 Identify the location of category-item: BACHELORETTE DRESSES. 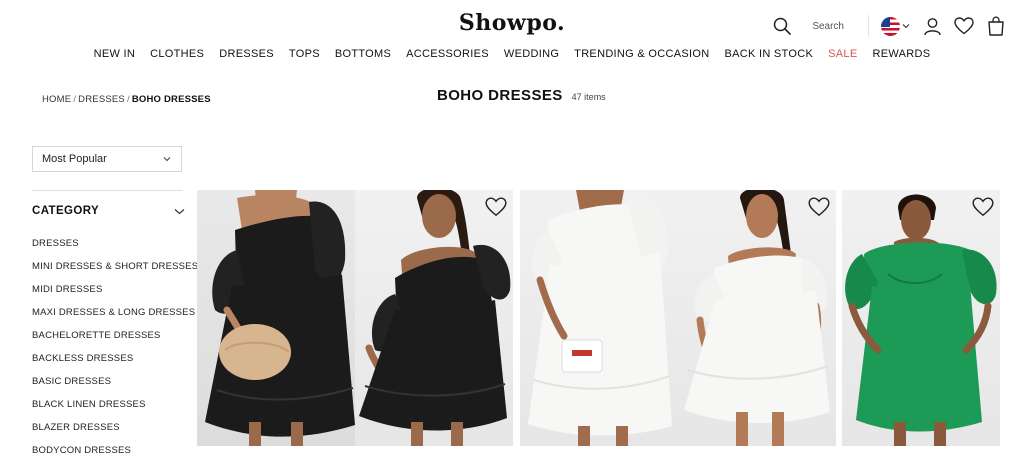
(115, 341).